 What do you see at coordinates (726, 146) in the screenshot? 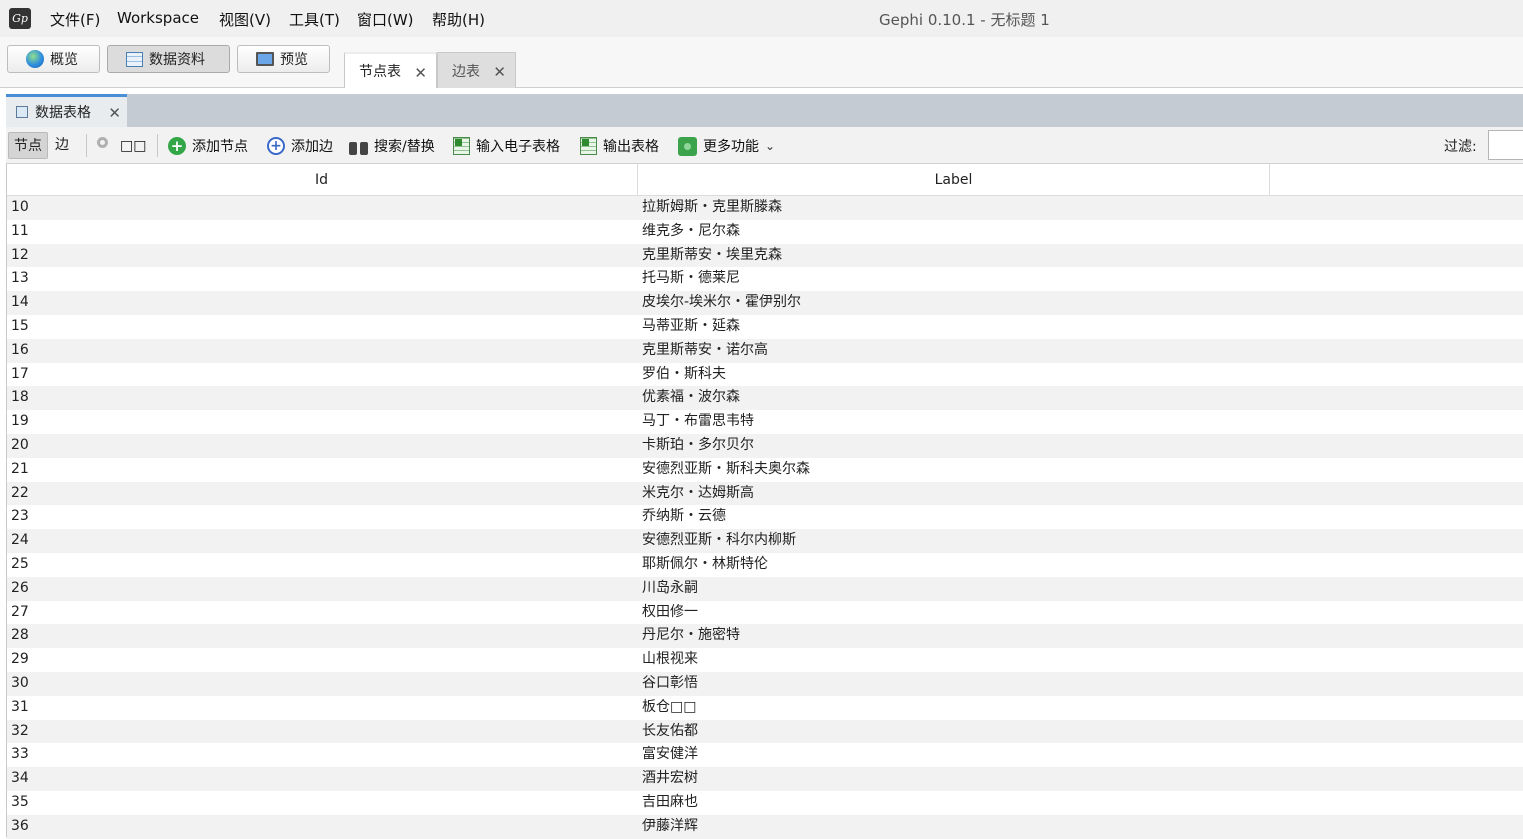
I see `more-actions-button: 更多功能 ⌄` at bounding box center [726, 146].